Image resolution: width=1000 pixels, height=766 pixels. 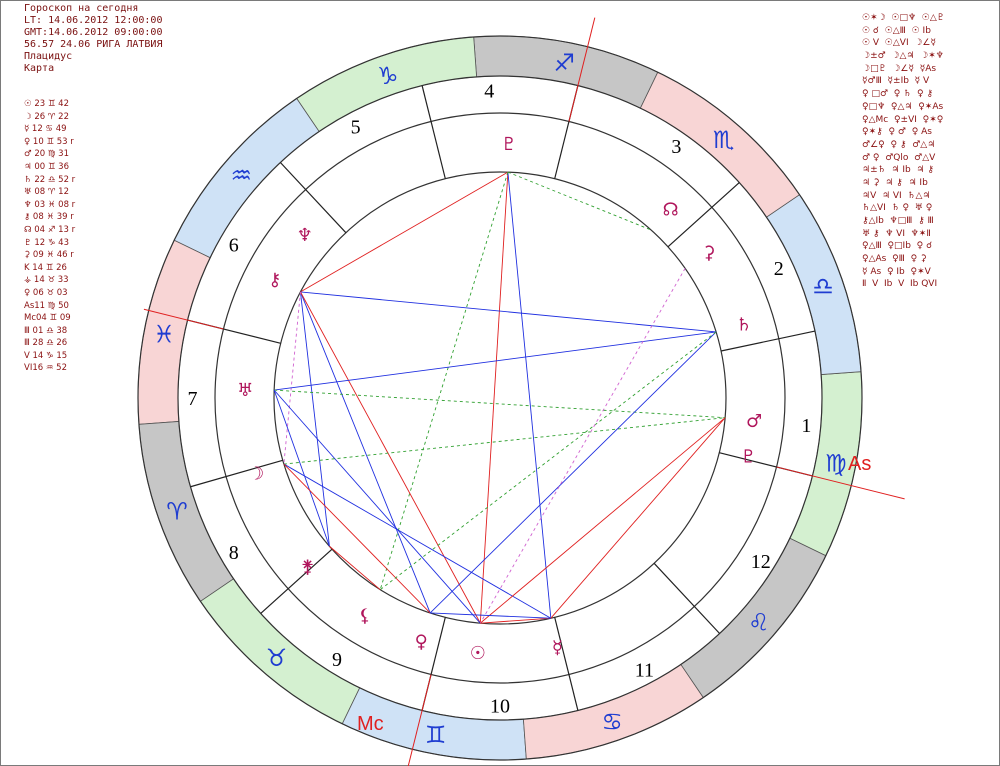 What do you see at coordinates (277, 658) in the screenshot?
I see `zodiac-sign-glyph: ♉` at bounding box center [277, 658].